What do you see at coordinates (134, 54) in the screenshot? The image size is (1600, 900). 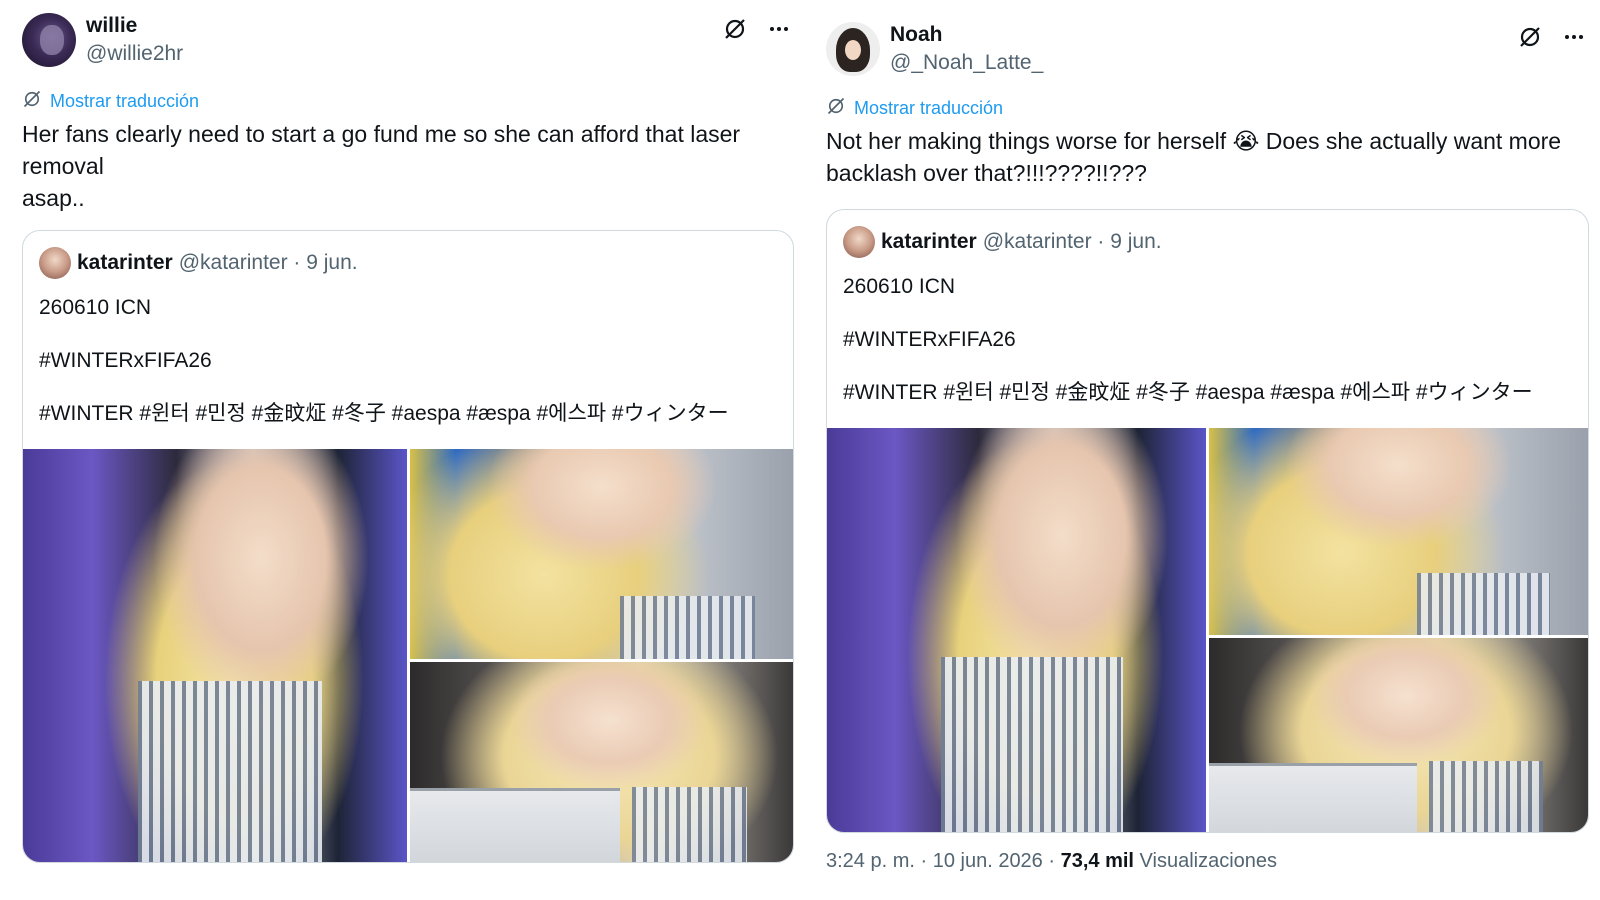 I see `author-handle: @willie2hr` at bounding box center [134, 54].